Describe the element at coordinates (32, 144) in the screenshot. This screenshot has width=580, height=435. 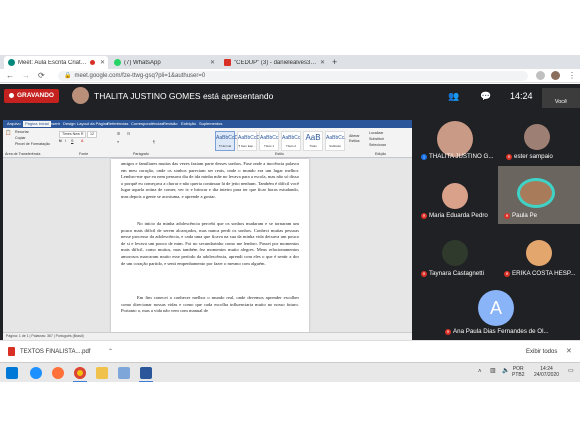
I see `format-painter-button: Pincel de Formatação` at that location.